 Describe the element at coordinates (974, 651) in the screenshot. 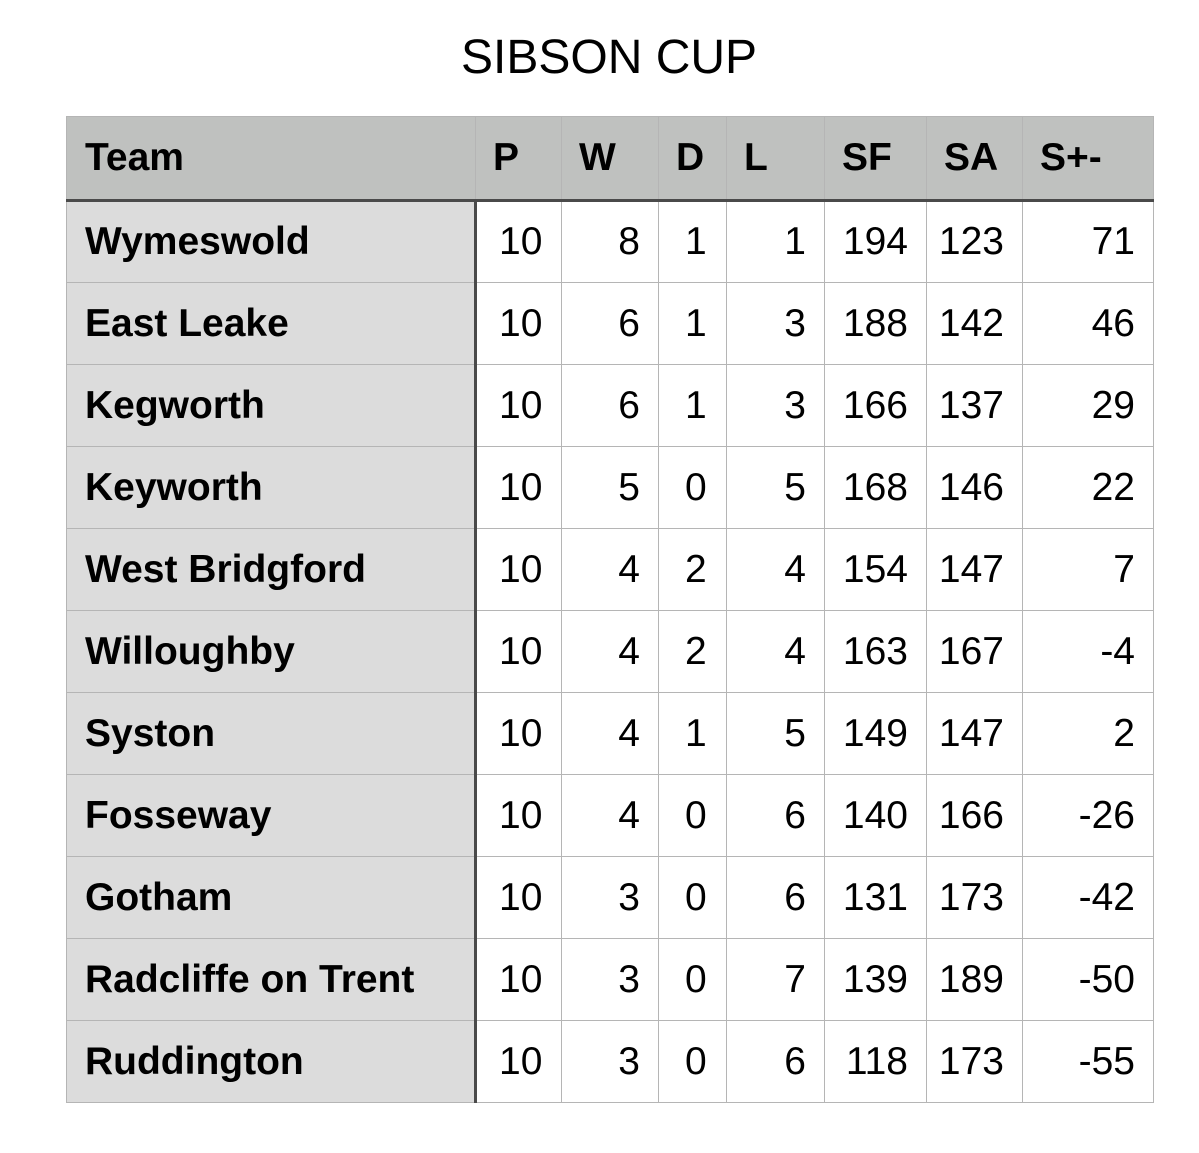

I see `shots-against-cell: 167` at that location.